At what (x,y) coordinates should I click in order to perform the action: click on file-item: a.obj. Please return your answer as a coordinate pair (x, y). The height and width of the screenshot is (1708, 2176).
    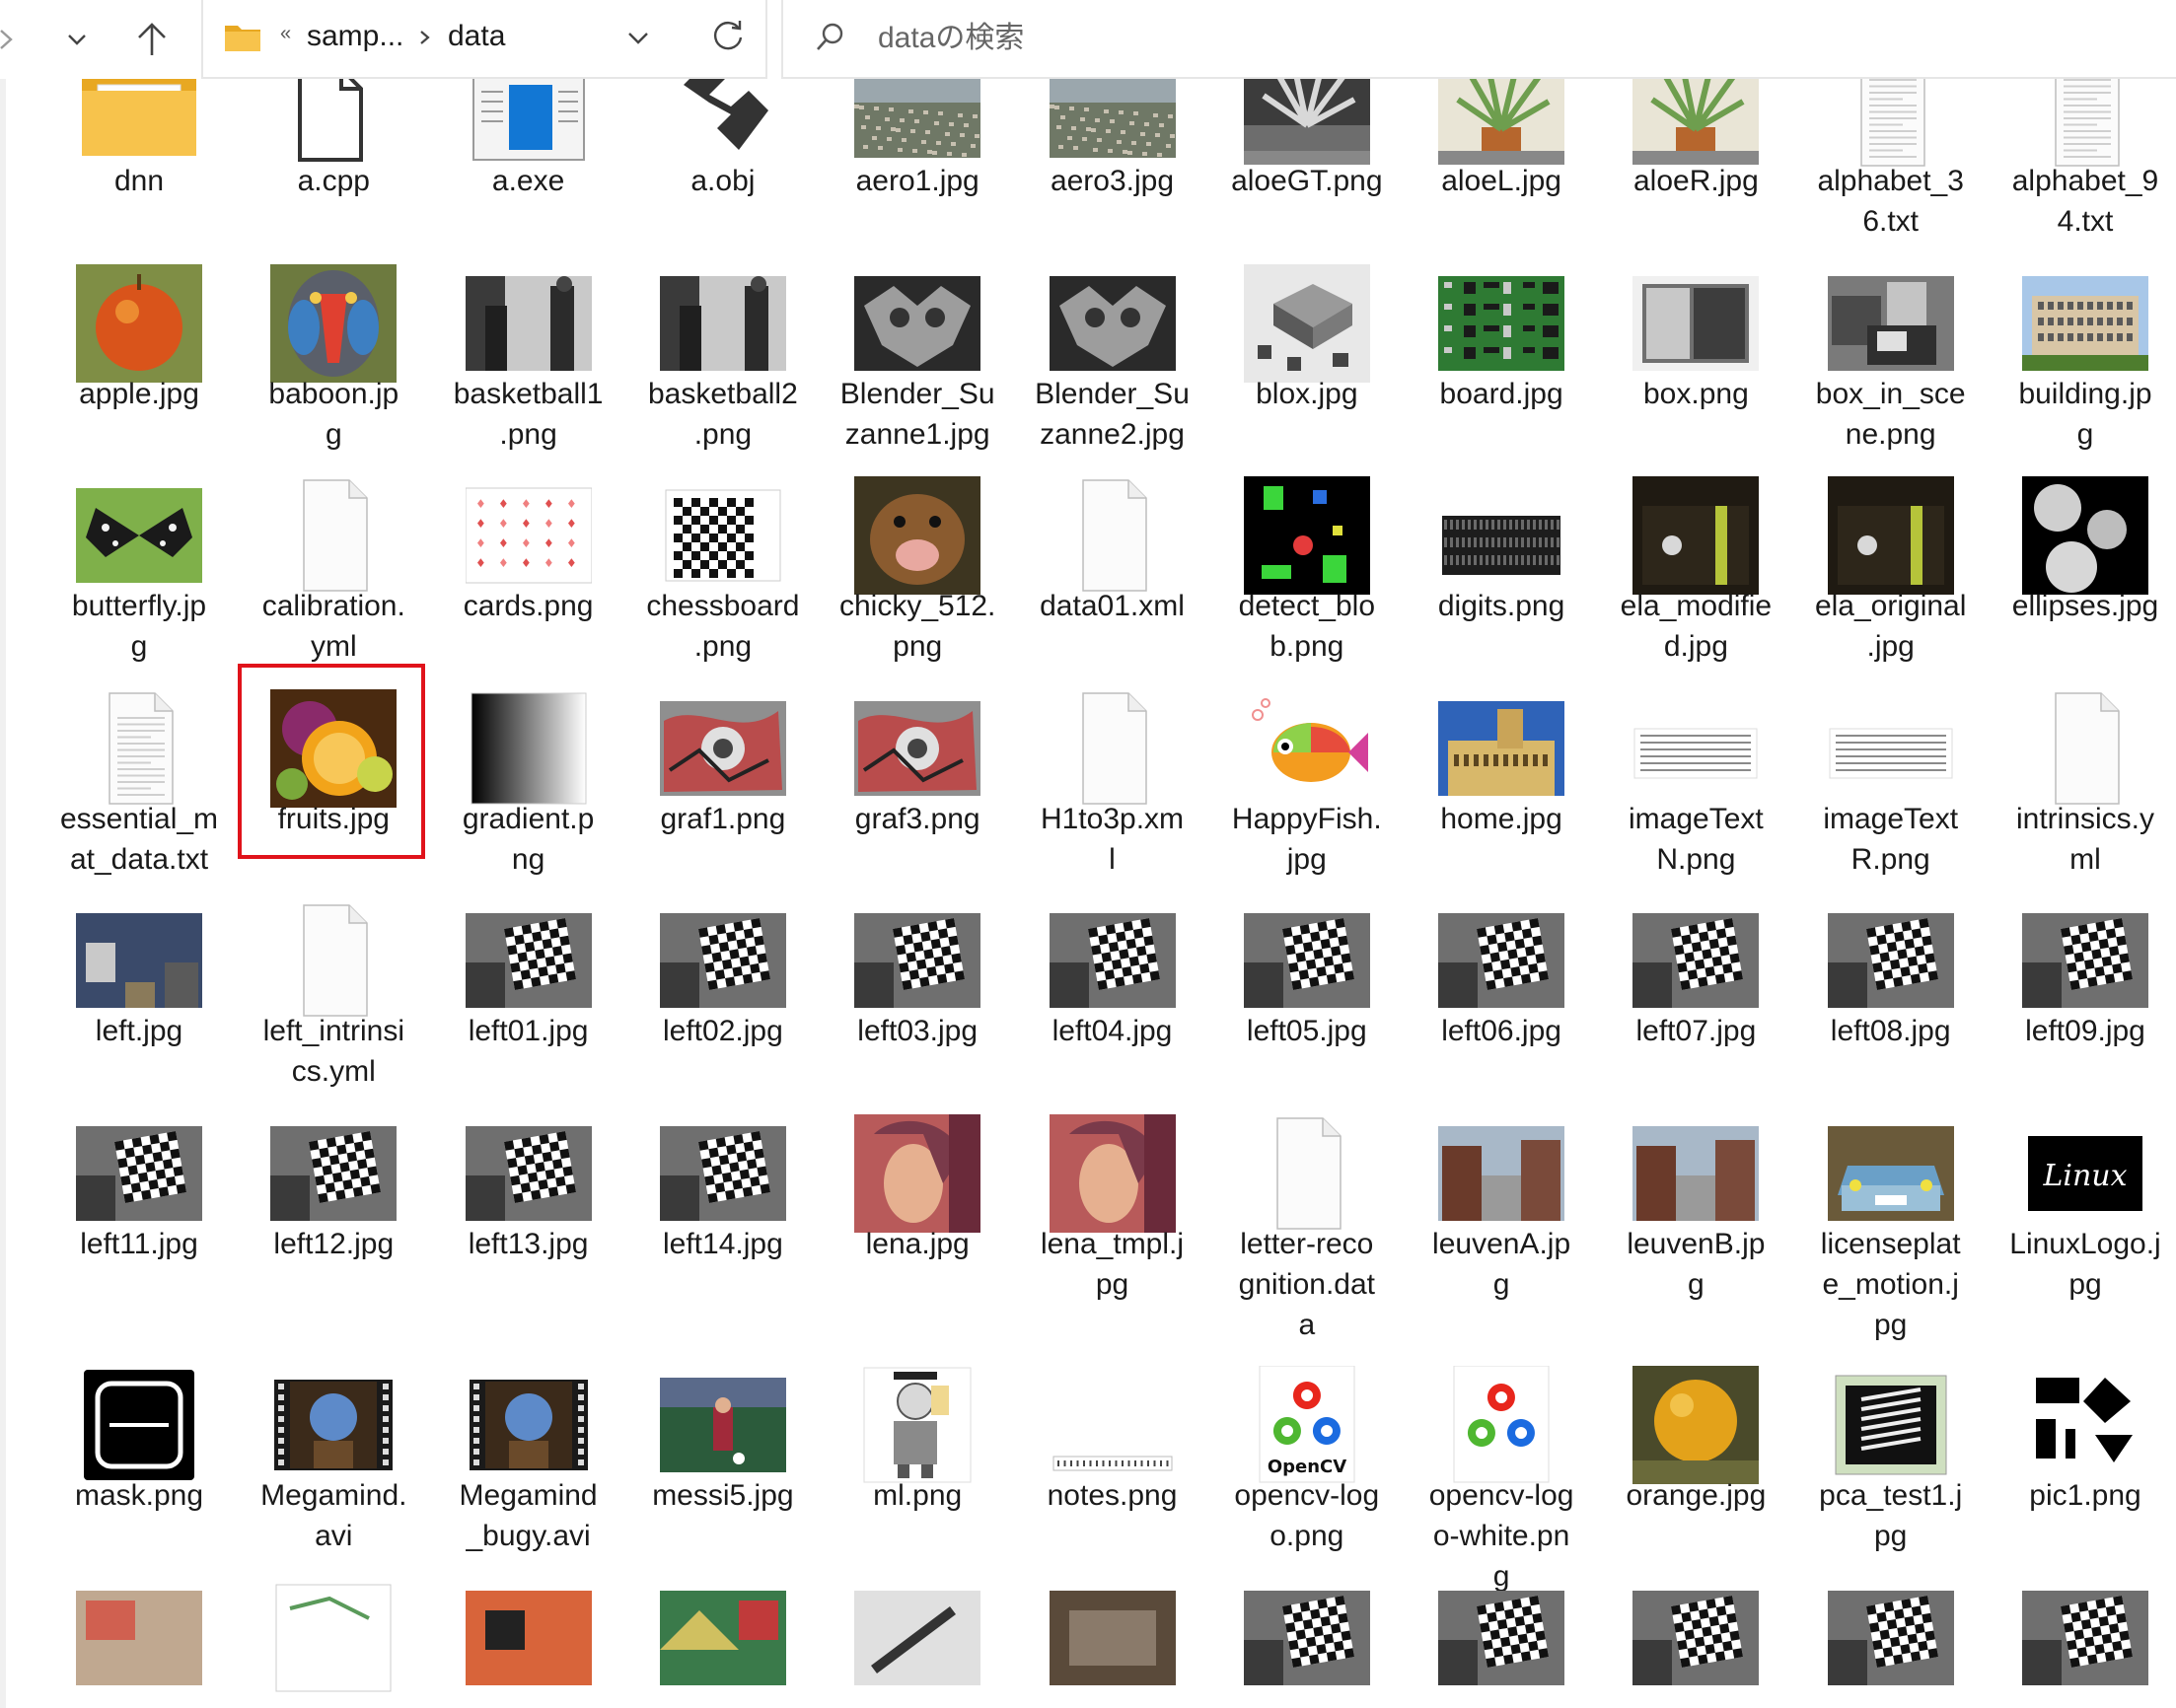
    Looking at the image, I should click on (723, 149).